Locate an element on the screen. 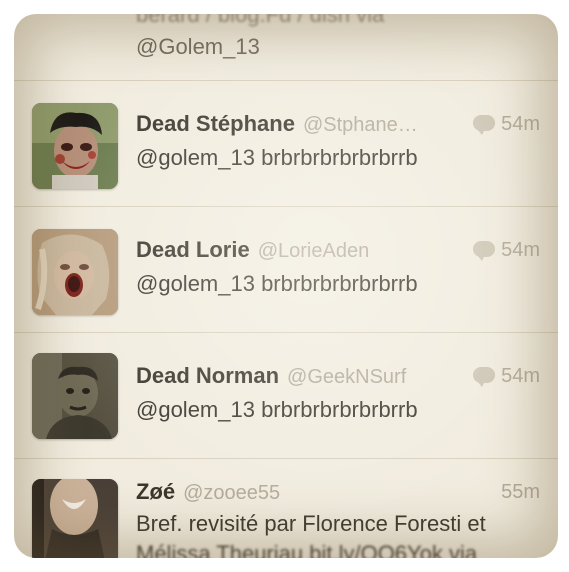 Image resolution: width=569 pixels, height=572 pixels. tweet-fragment-line2: @Golem_13 is located at coordinates (198, 46).